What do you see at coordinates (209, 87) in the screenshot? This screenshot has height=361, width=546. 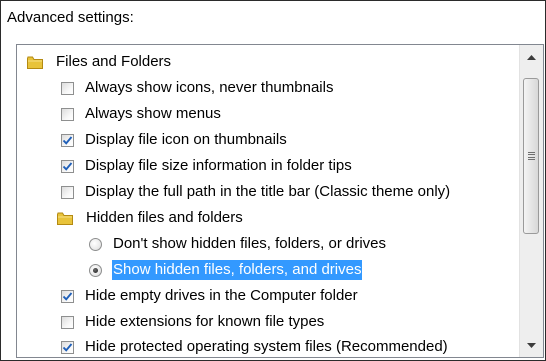 I see `option-label: Always show icons, never thumbnails` at bounding box center [209, 87].